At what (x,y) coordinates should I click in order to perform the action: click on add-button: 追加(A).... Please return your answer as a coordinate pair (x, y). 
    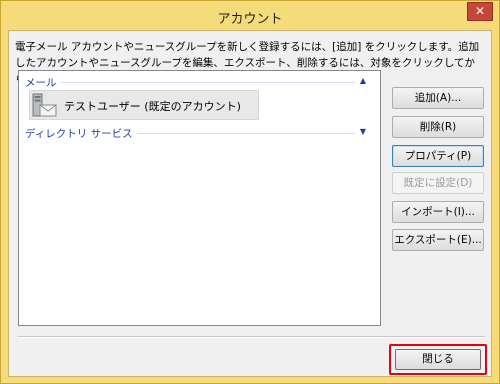
    Looking at the image, I should click on (438, 98).